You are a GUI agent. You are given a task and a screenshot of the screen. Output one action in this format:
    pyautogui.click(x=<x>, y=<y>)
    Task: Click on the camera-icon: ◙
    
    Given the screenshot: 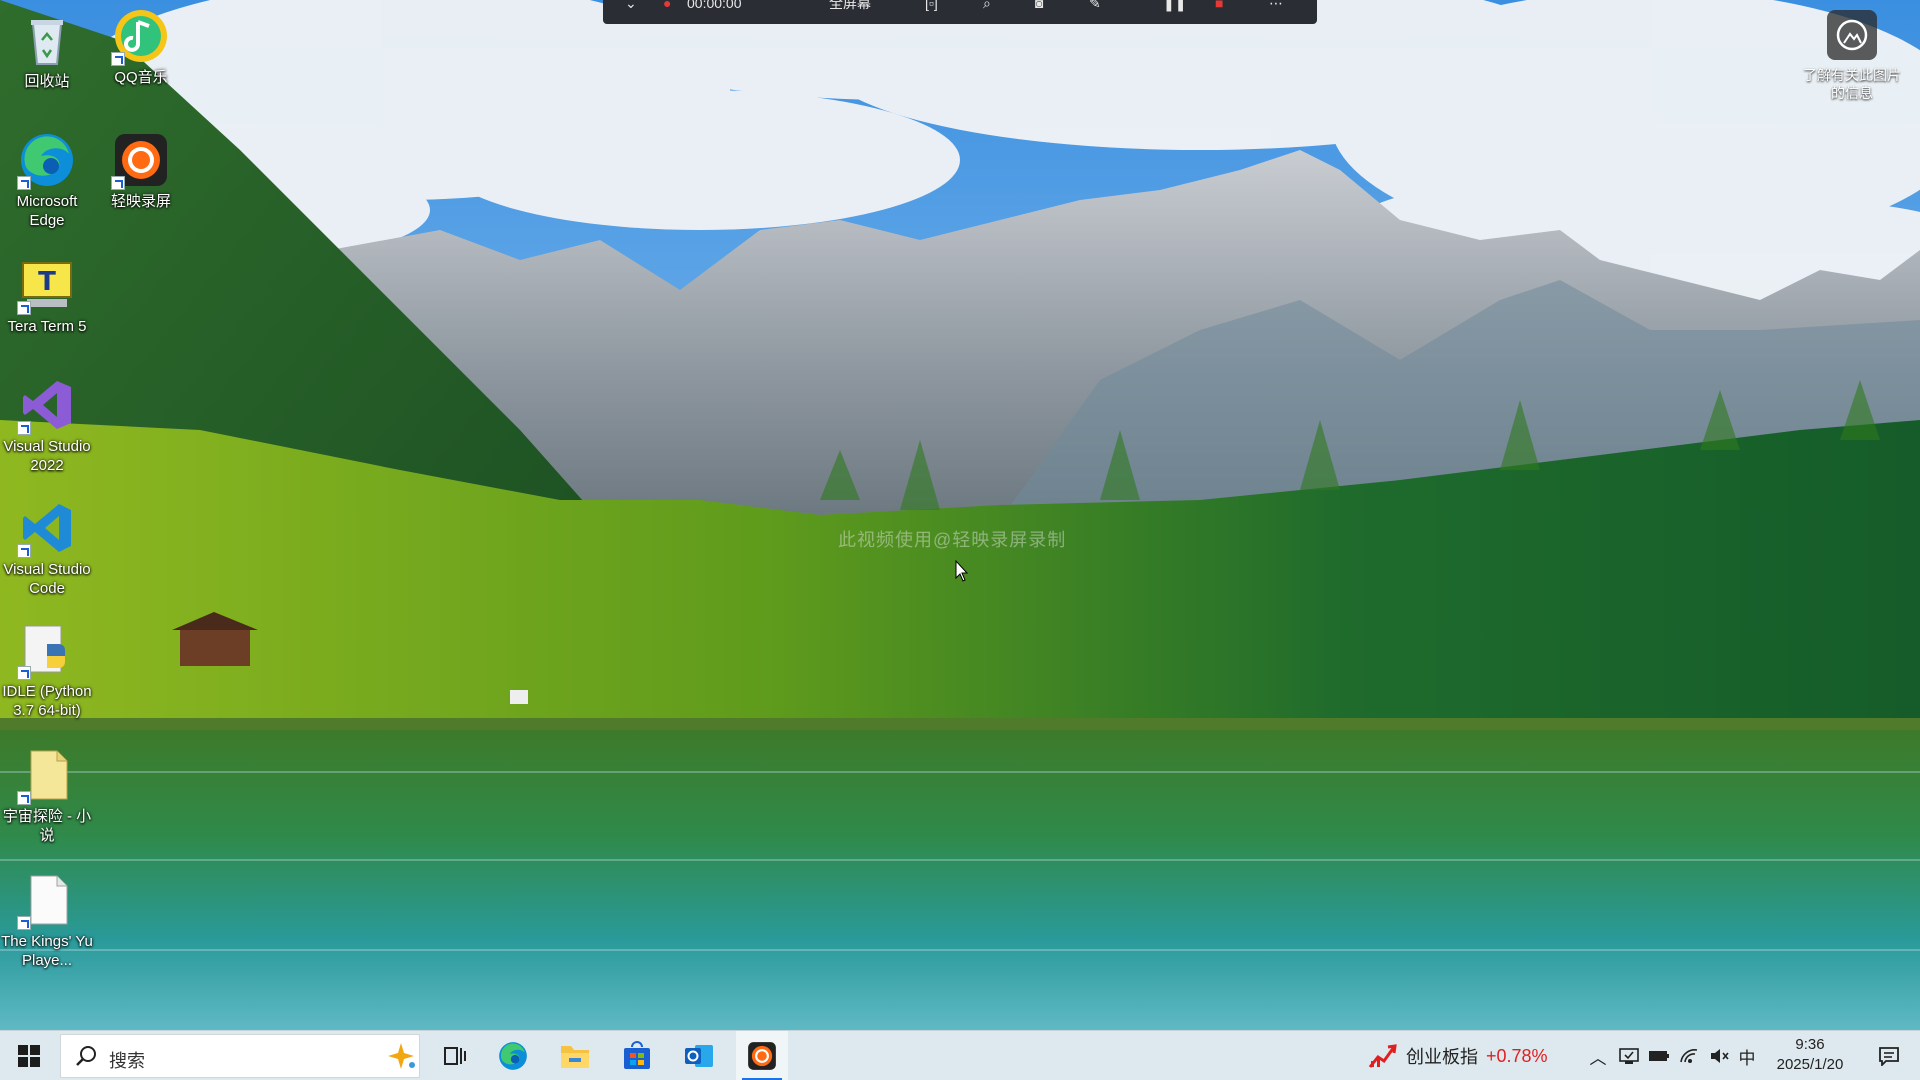 What is the action you would take?
    pyautogui.click(x=1039, y=5)
    